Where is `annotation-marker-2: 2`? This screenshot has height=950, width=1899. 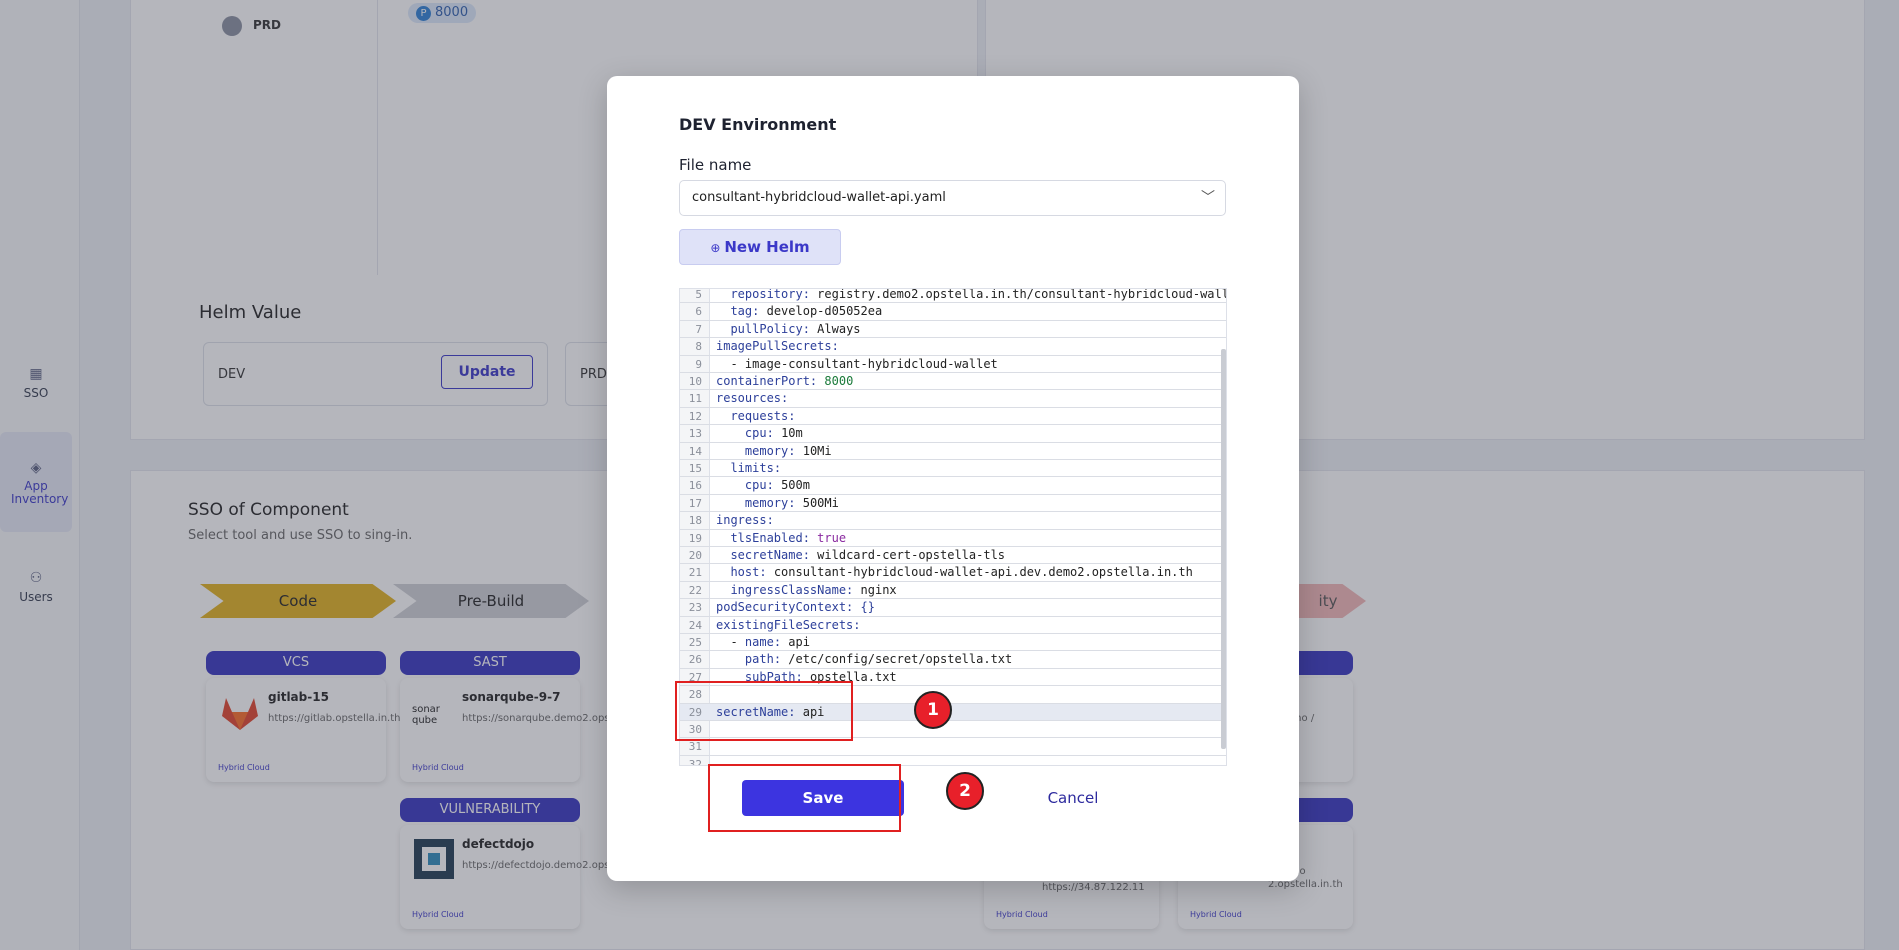
annotation-marker-2: 2 is located at coordinates (965, 791).